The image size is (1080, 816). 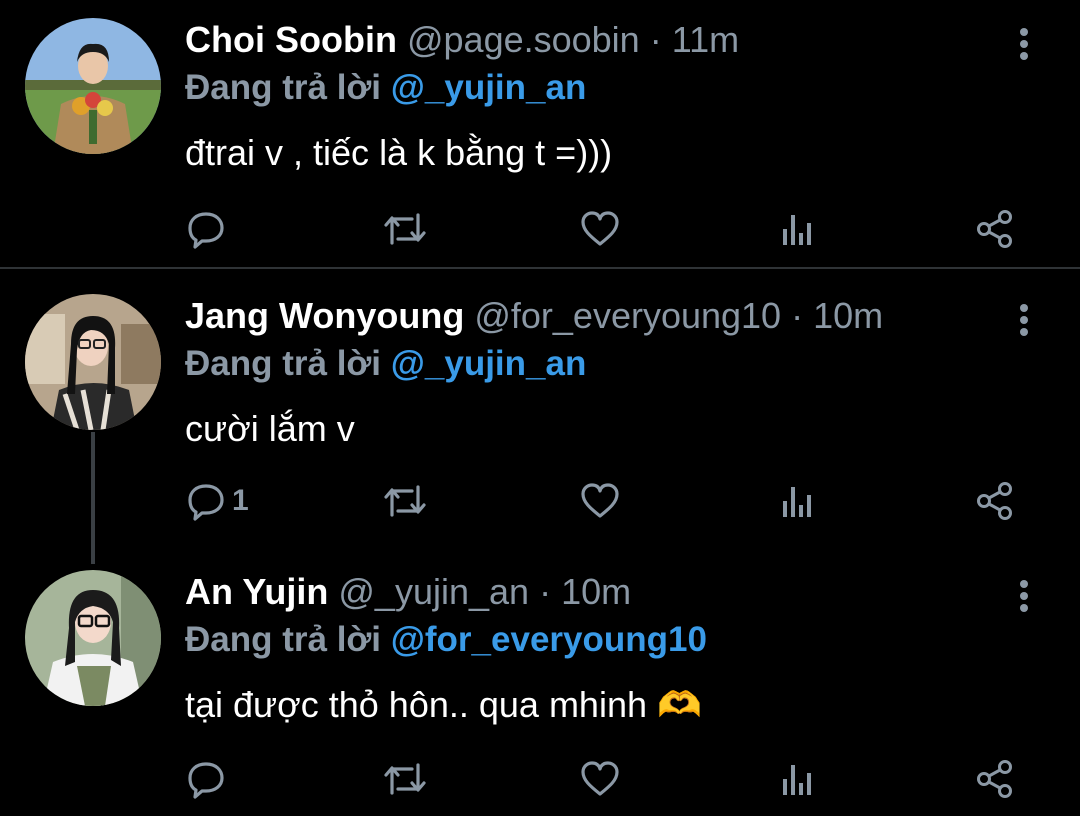 What do you see at coordinates (433, 591) in the screenshot?
I see `author-handle: @_yujin_an` at bounding box center [433, 591].